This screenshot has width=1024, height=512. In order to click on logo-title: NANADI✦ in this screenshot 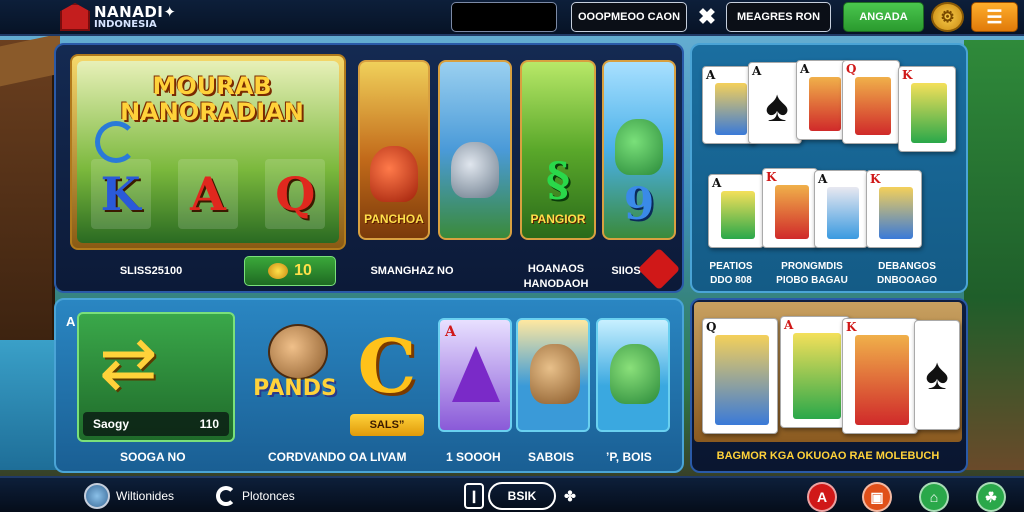, I will do `click(135, 11)`.